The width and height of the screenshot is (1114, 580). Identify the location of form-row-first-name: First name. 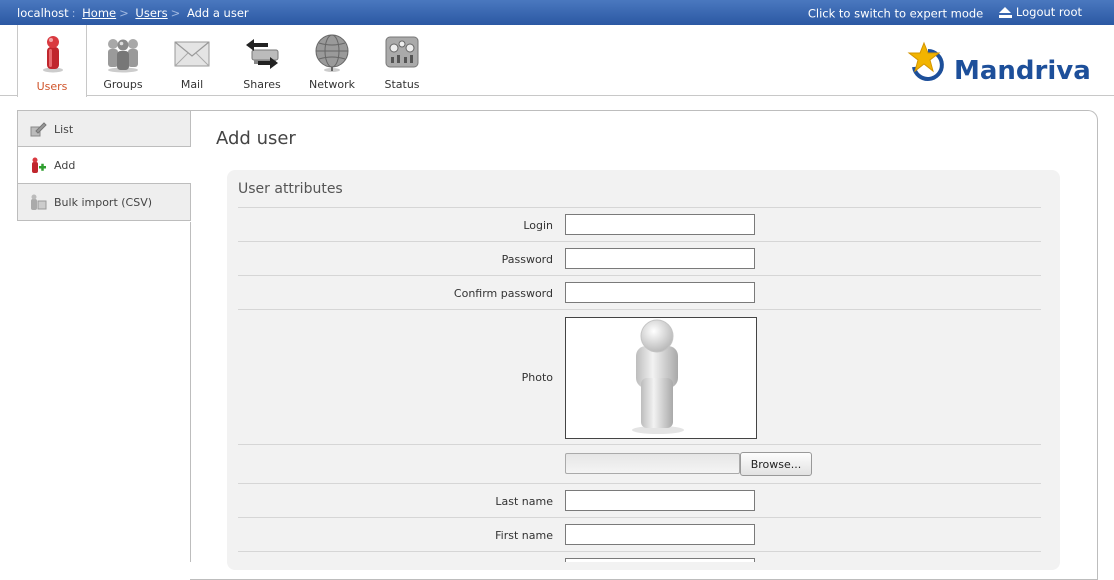
(639, 534).